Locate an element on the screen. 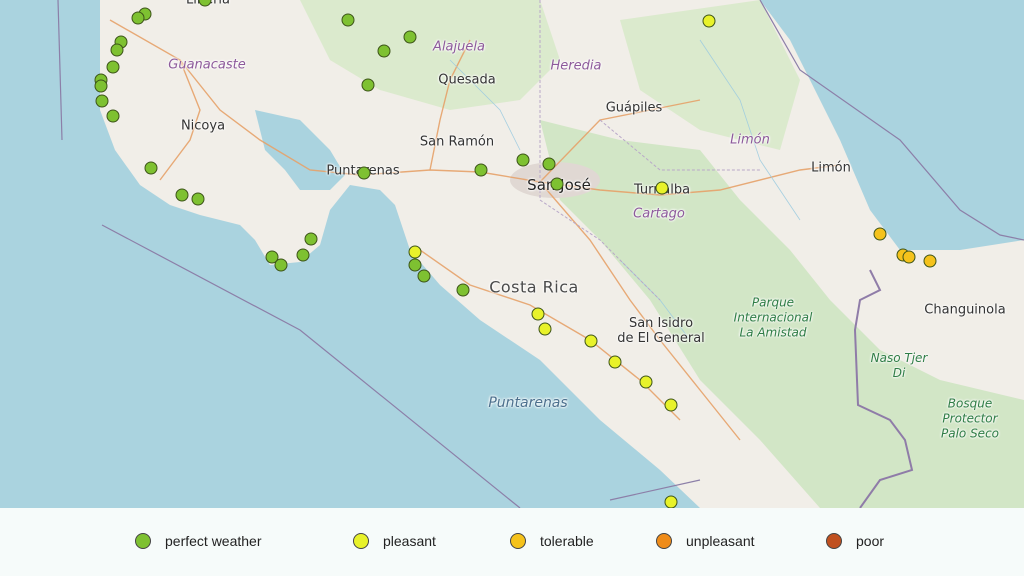  map-label-city: Nicoya is located at coordinates (203, 126).